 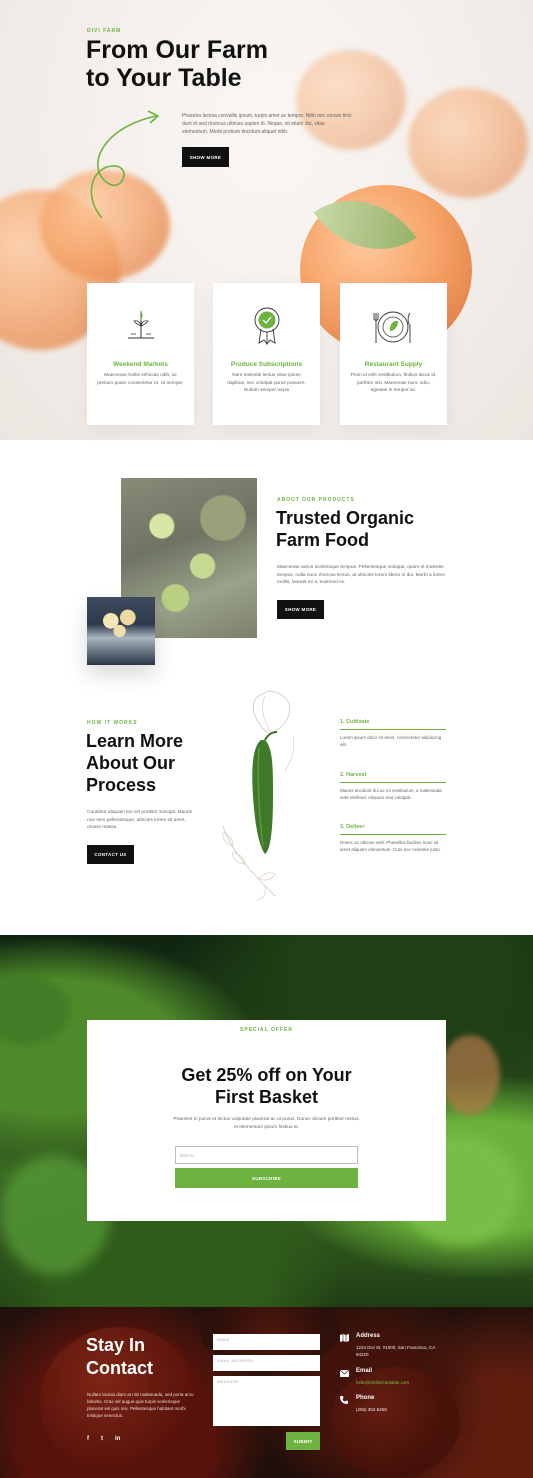 What do you see at coordinates (266, 1342) in the screenshot?
I see `contact-name-input: NAME` at bounding box center [266, 1342].